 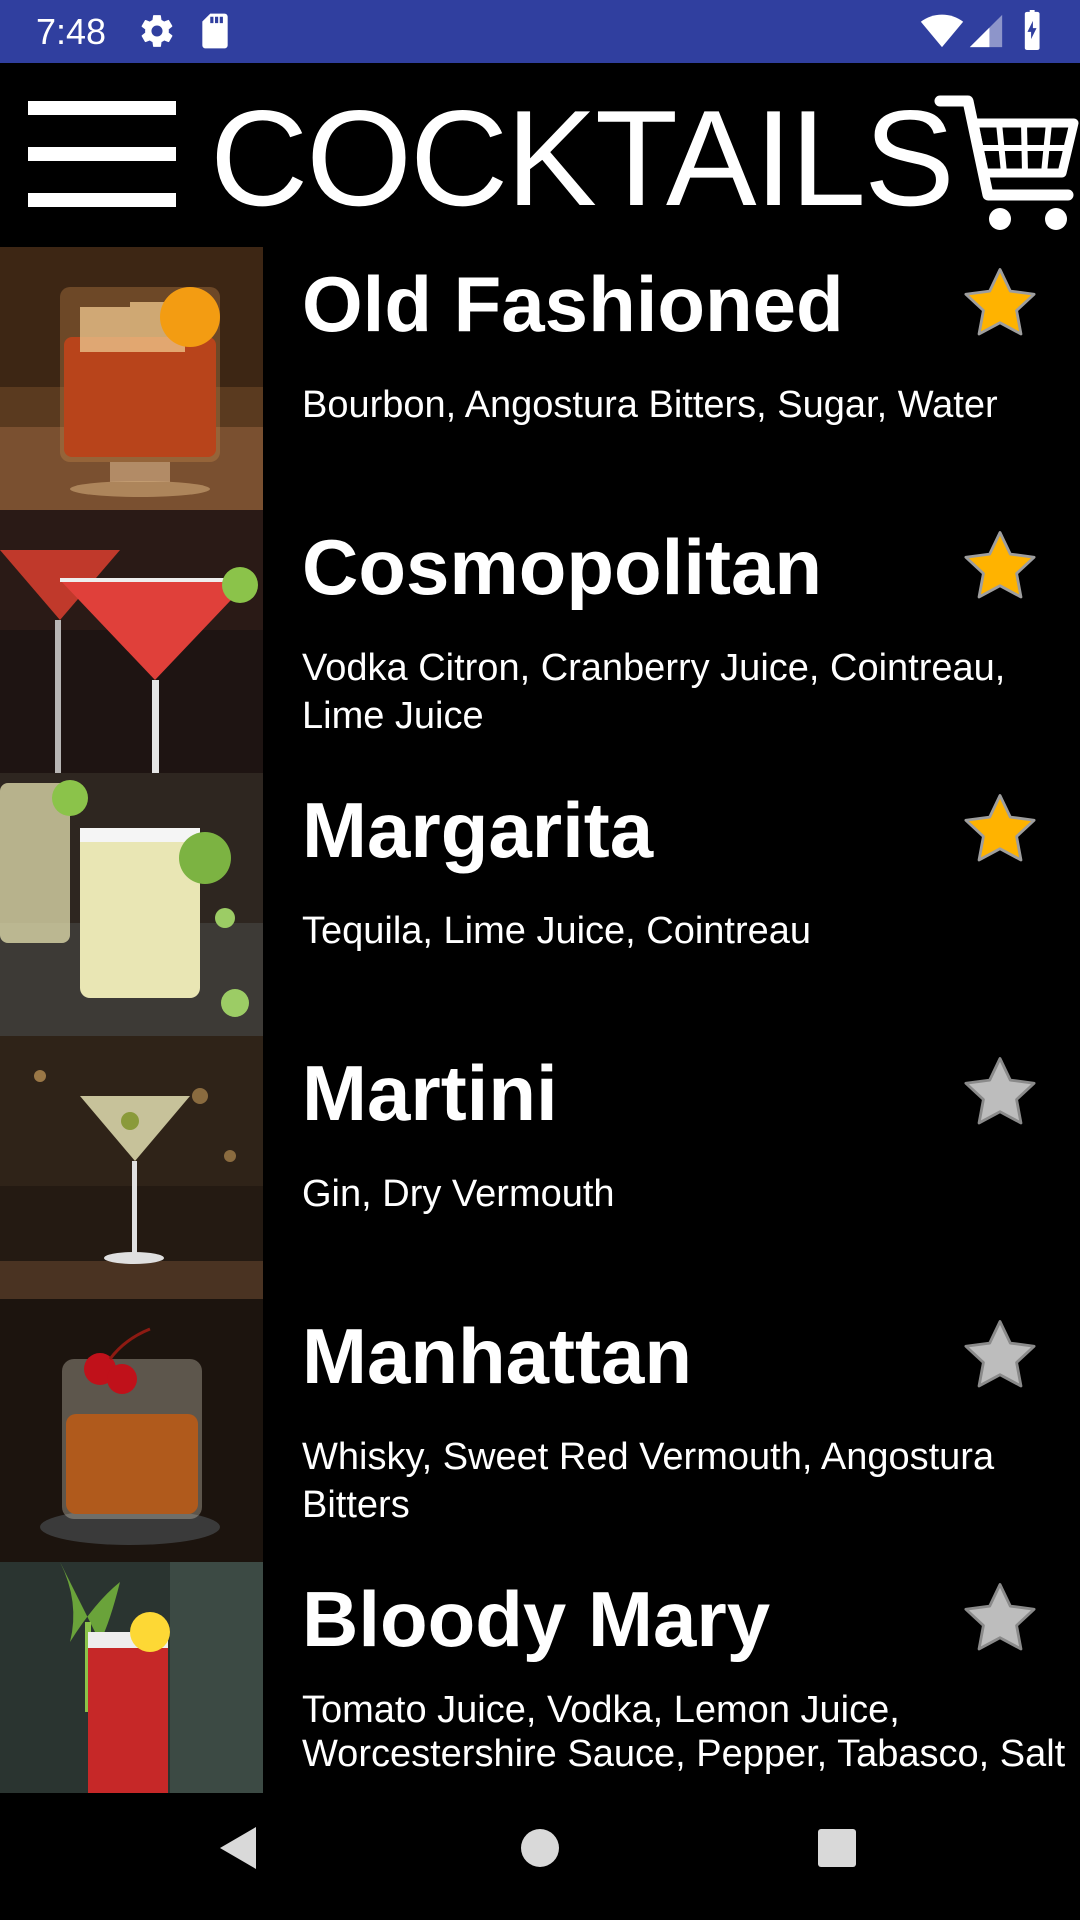 What do you see at coordinates (157, 31) in the screenshot?
I see `gear-icon` at bounding box center [157, 31].